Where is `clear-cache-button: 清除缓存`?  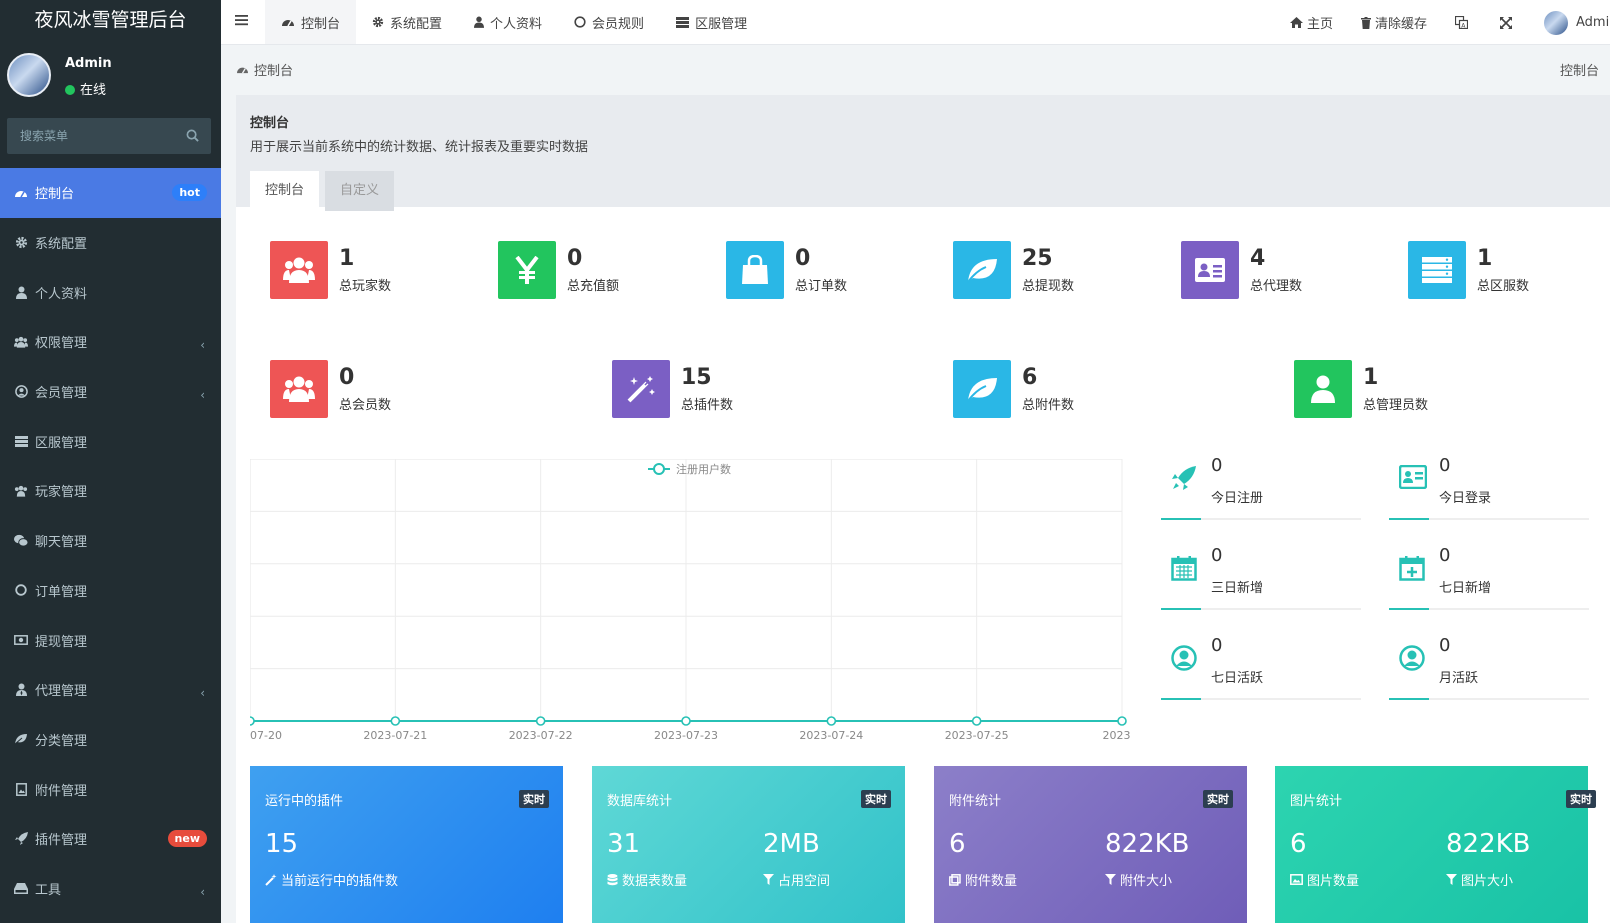 clear-cache-button: 清除缓存 is located at coordinates (1394, 22).